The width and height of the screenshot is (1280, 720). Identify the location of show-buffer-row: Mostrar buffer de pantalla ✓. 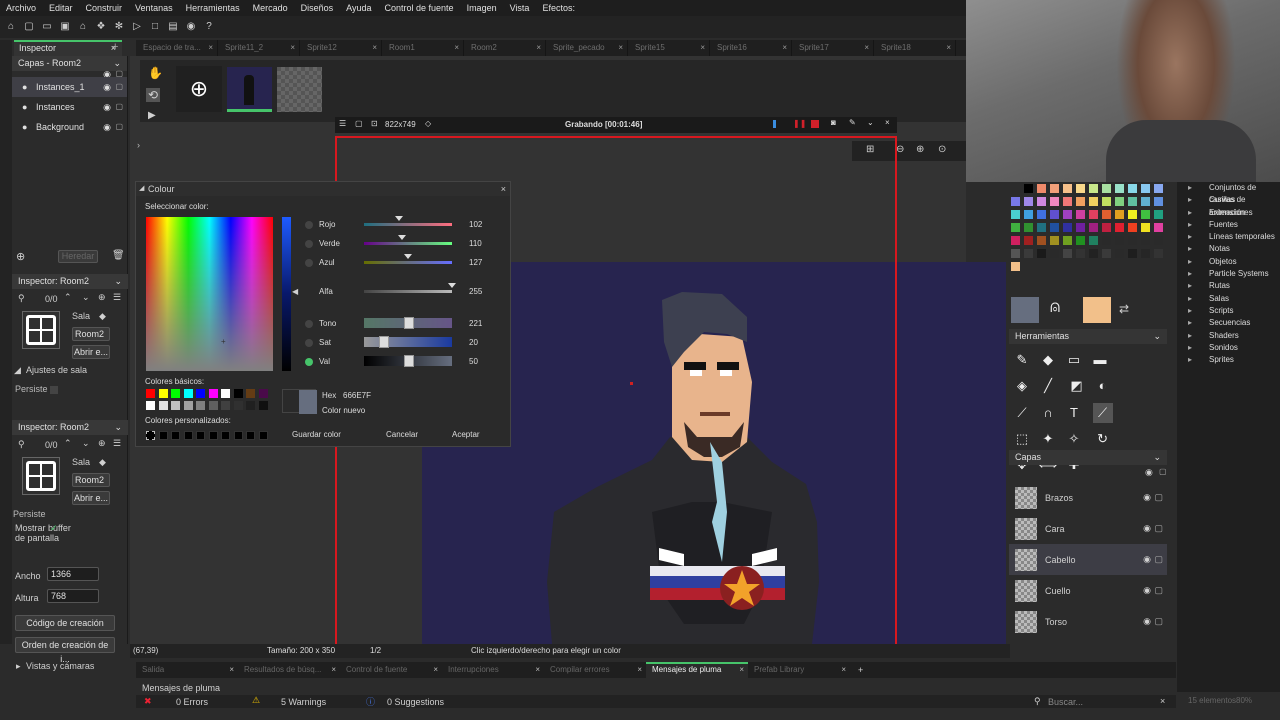
(42, 544).